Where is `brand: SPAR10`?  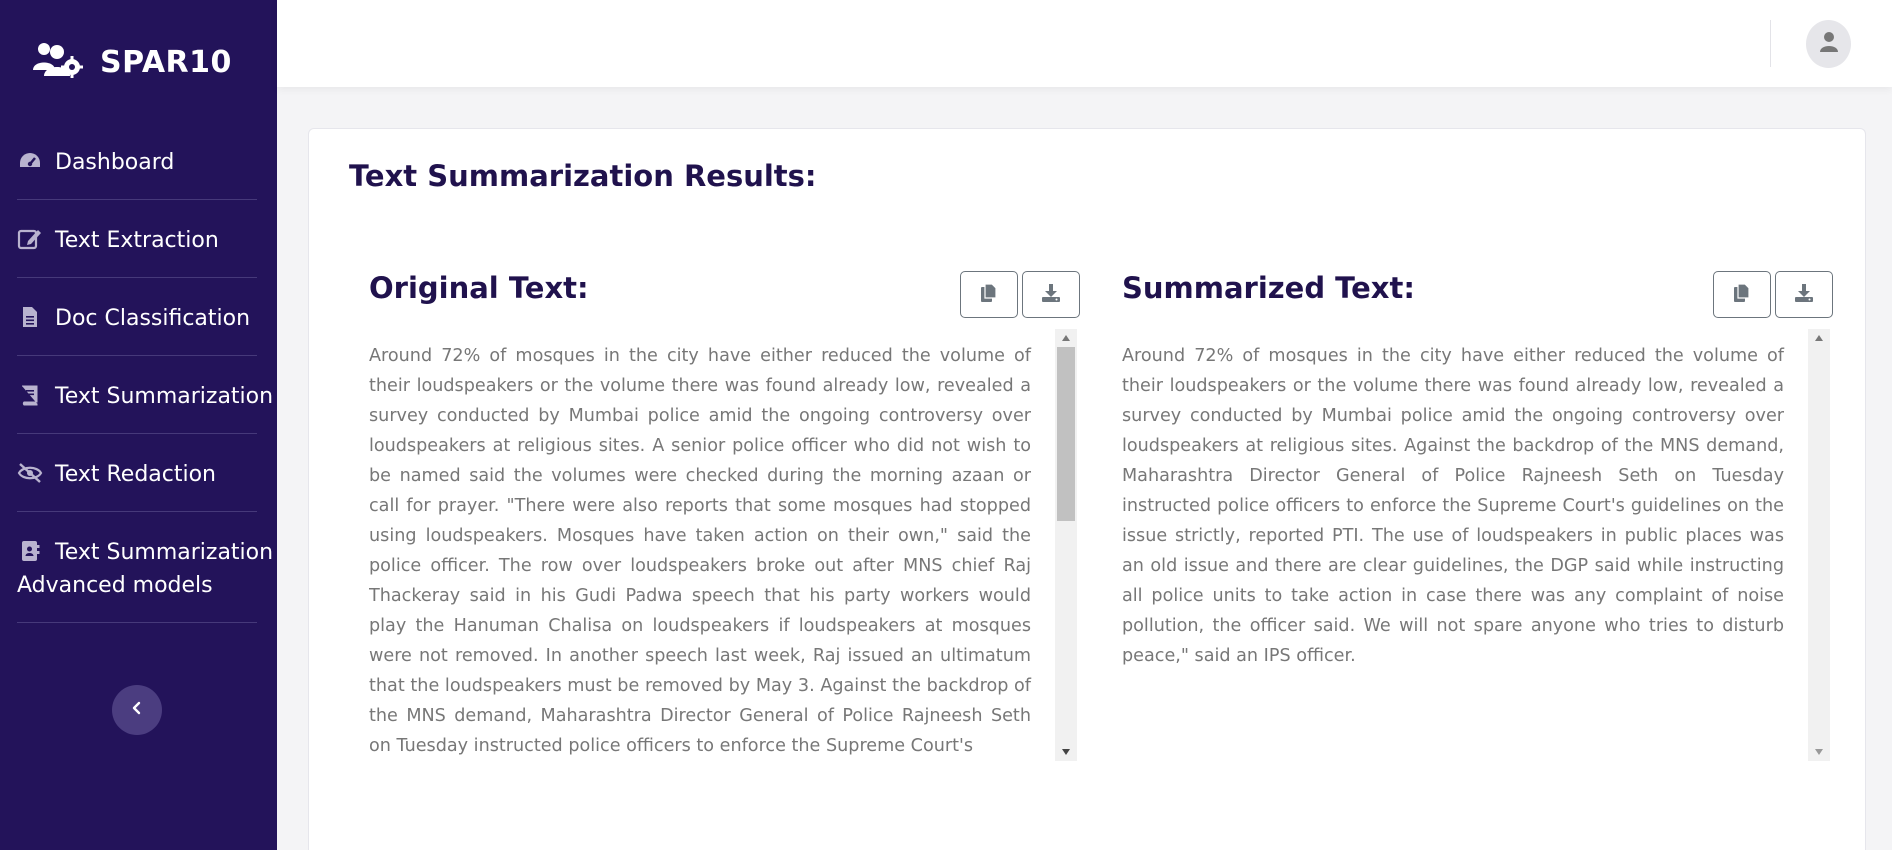
brand: SPAR10 is located at coordinates (131, 62).